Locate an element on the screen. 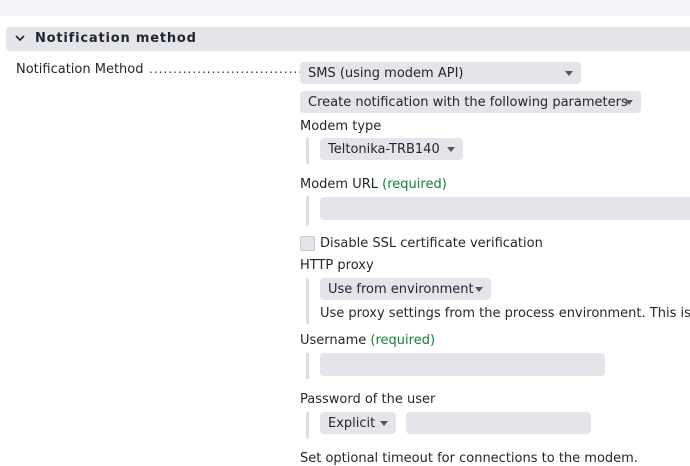 Image resolution: width=690 pixels, height=466 pixels. notification-method-value: SMS (using modem API) is located at coordinates (386, 73).